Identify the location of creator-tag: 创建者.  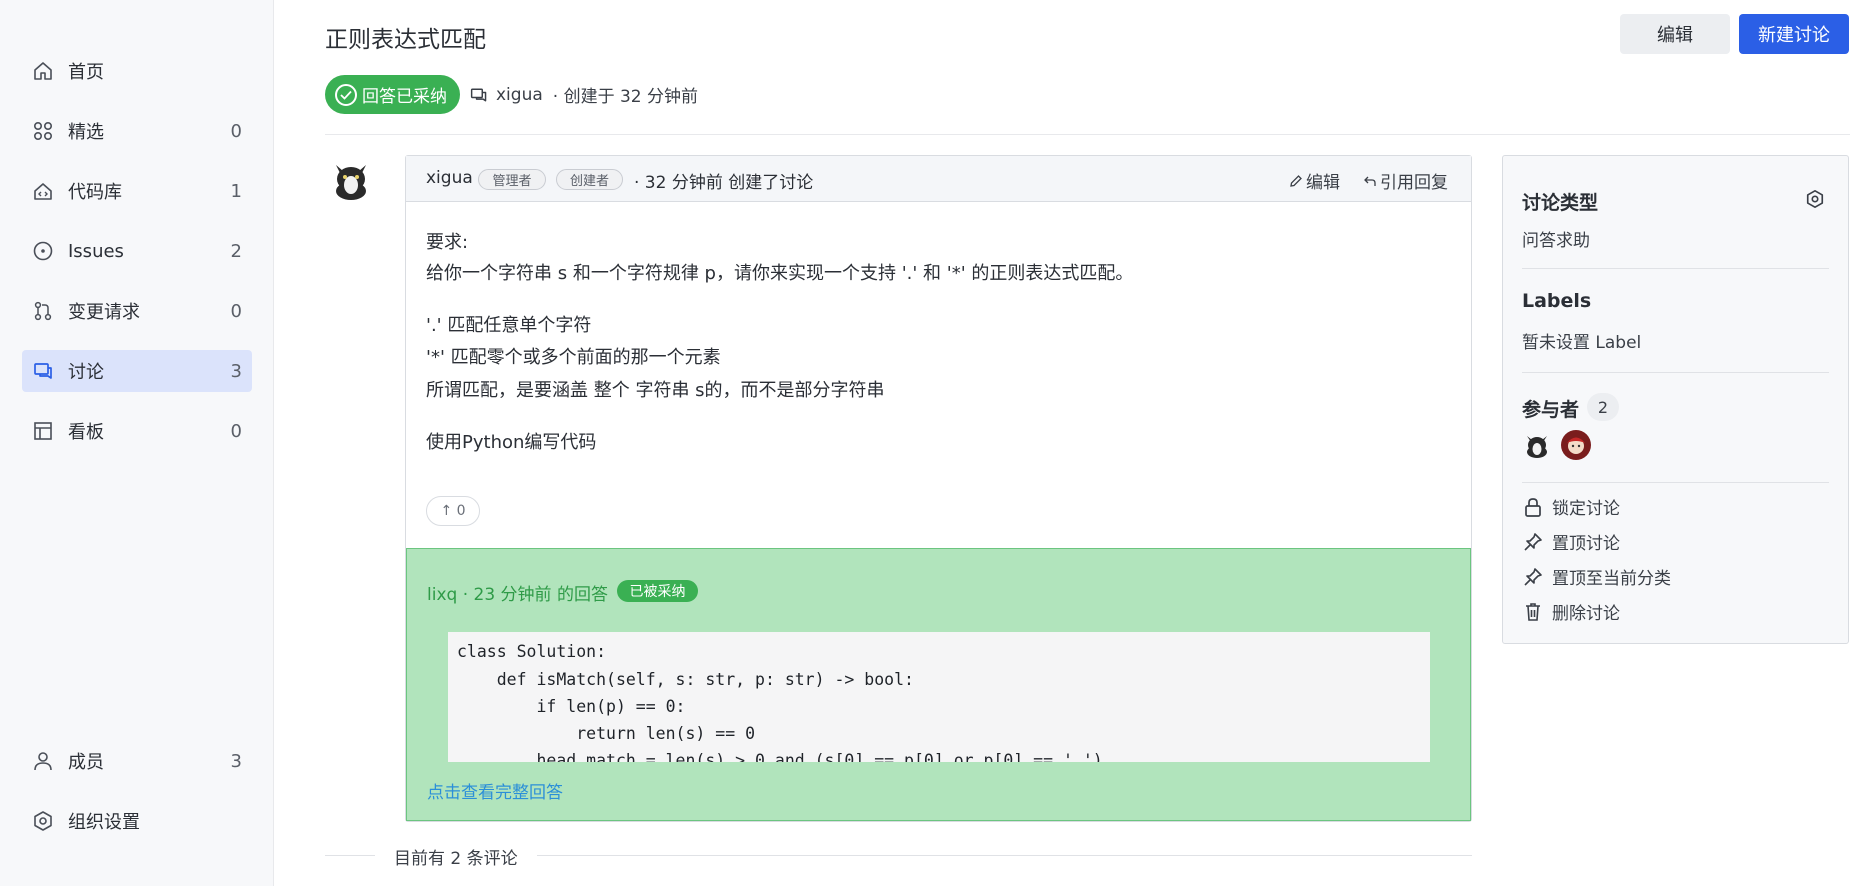
(589, 179).